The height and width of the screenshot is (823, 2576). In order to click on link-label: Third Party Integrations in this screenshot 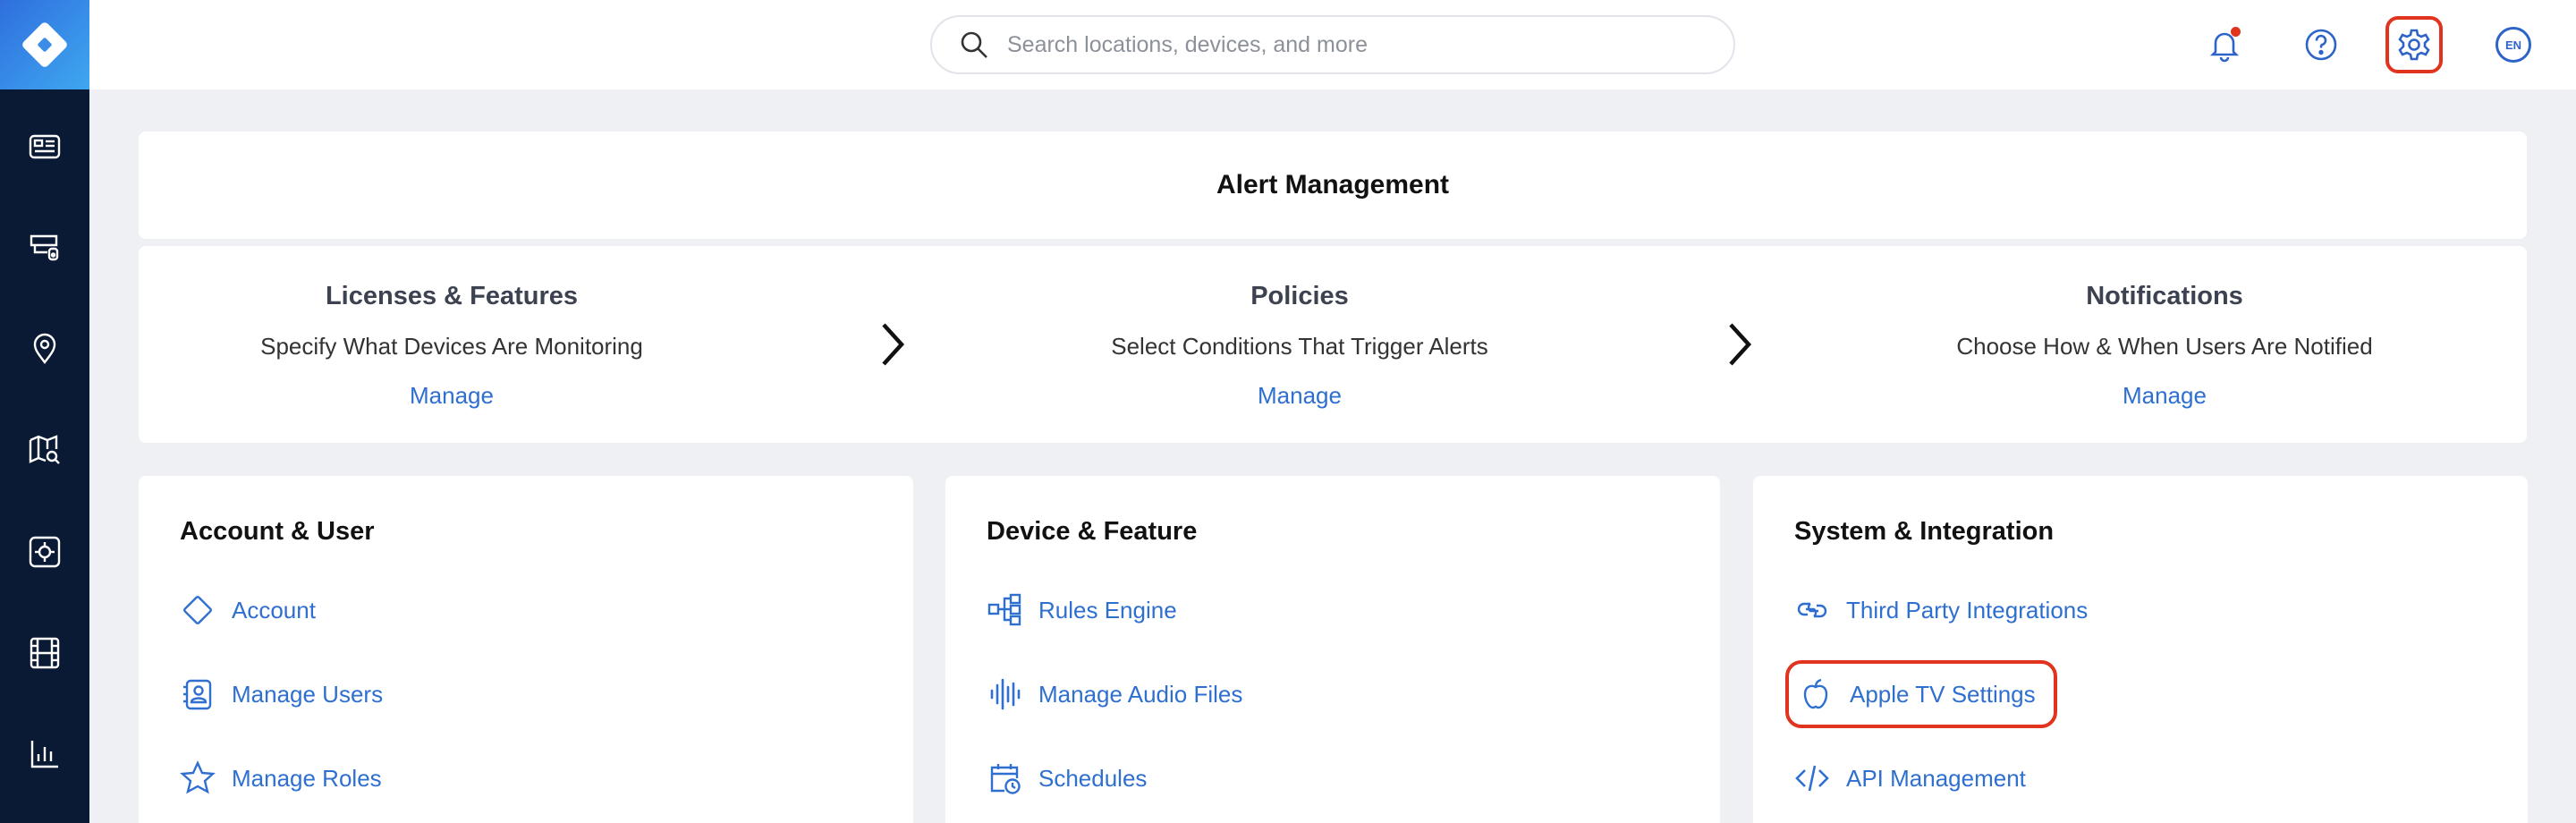, I will do `click(1967, 610)`.